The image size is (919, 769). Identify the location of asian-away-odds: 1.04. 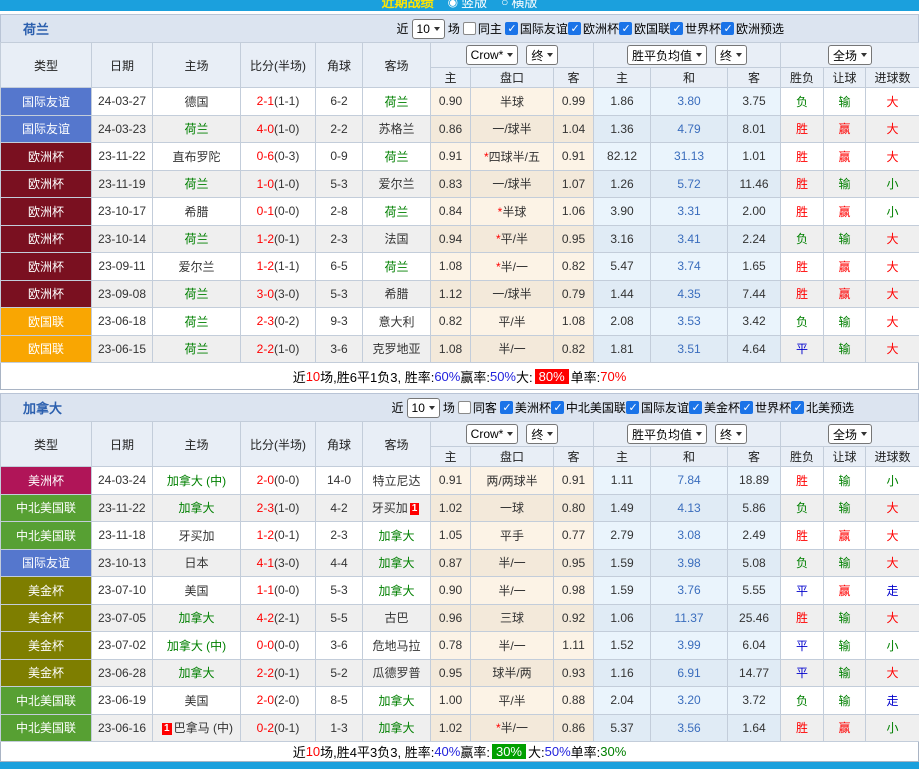
(574, 129).